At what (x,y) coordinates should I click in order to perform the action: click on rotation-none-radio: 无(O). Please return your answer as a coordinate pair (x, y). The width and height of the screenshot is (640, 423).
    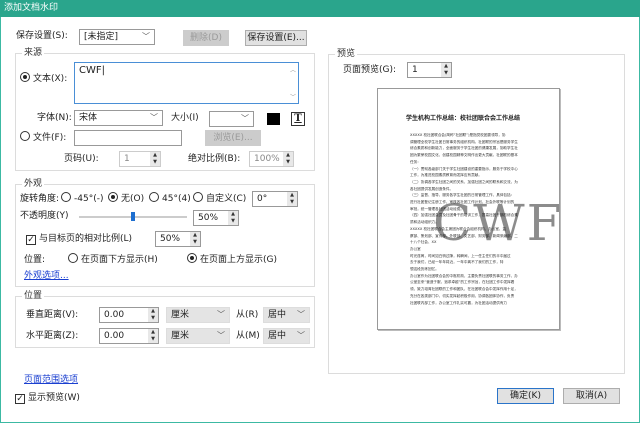
    Looking at the image, I should click on (126, 199).